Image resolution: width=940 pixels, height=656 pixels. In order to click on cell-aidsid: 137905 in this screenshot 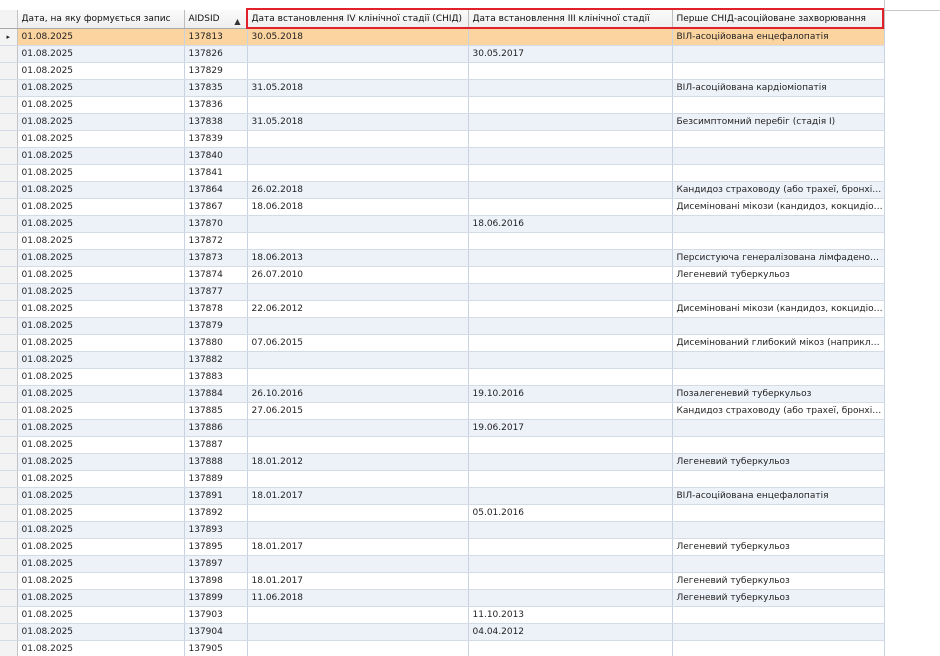, I will do `click(216, 648)`.